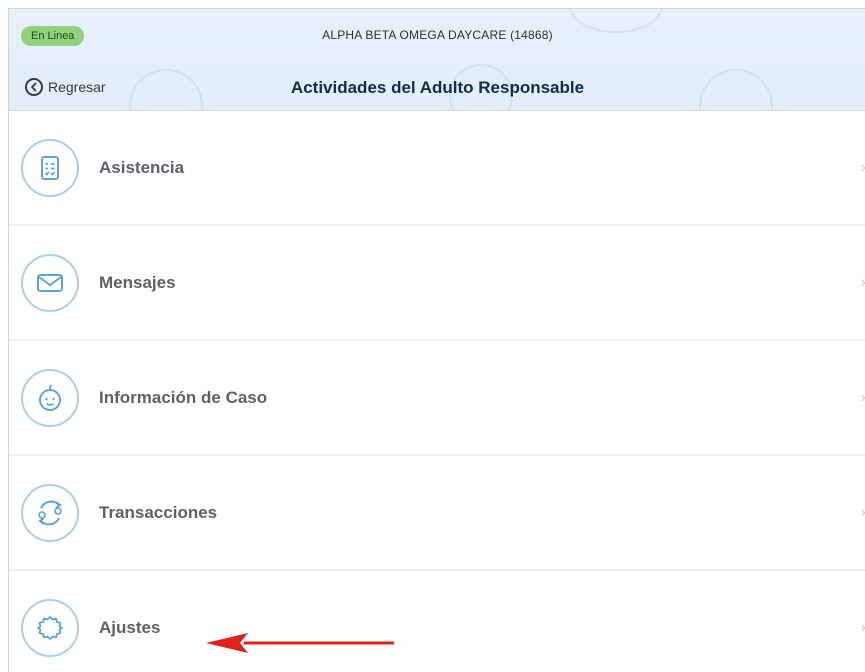  What do you see at coordinates (183, 397) in the screenshot?
I see `menu-item-label: Información de Caso` at bounding box center [183, 397].